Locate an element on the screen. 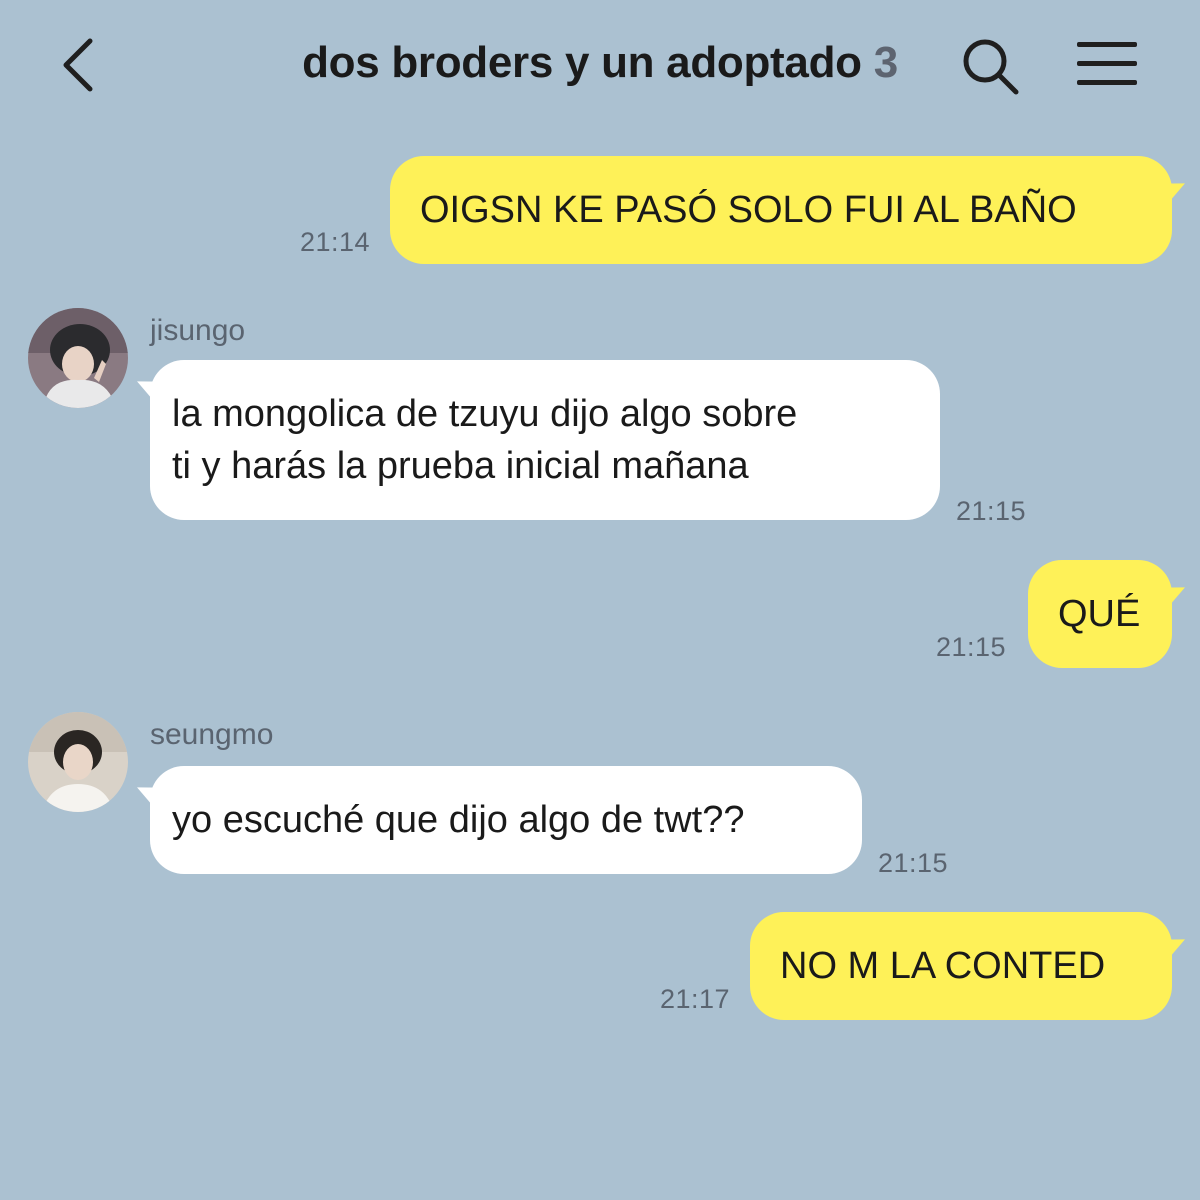 The height and width of the screenshot is (1200, 1200). message-text: QUÉ is located at coordinates (1099, 614).